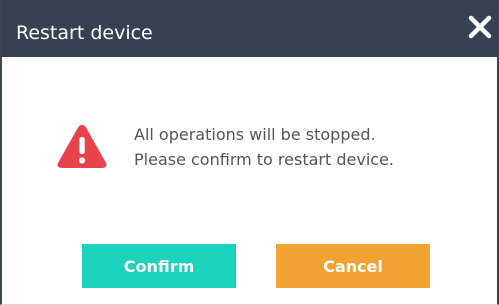  Describe the element at coordinates (353, 266) in the screenshot. I see `cancel-button: Cancel` at that location.